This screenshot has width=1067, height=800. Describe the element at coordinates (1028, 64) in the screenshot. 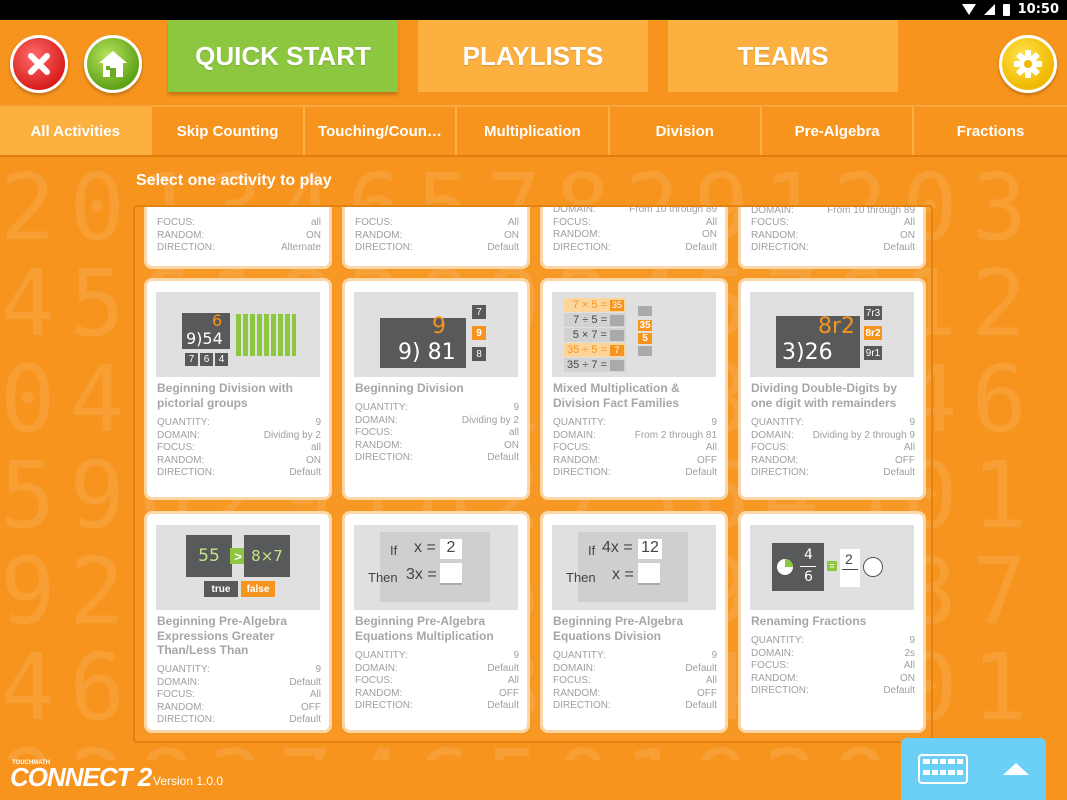

I see `settings-button` at that location.